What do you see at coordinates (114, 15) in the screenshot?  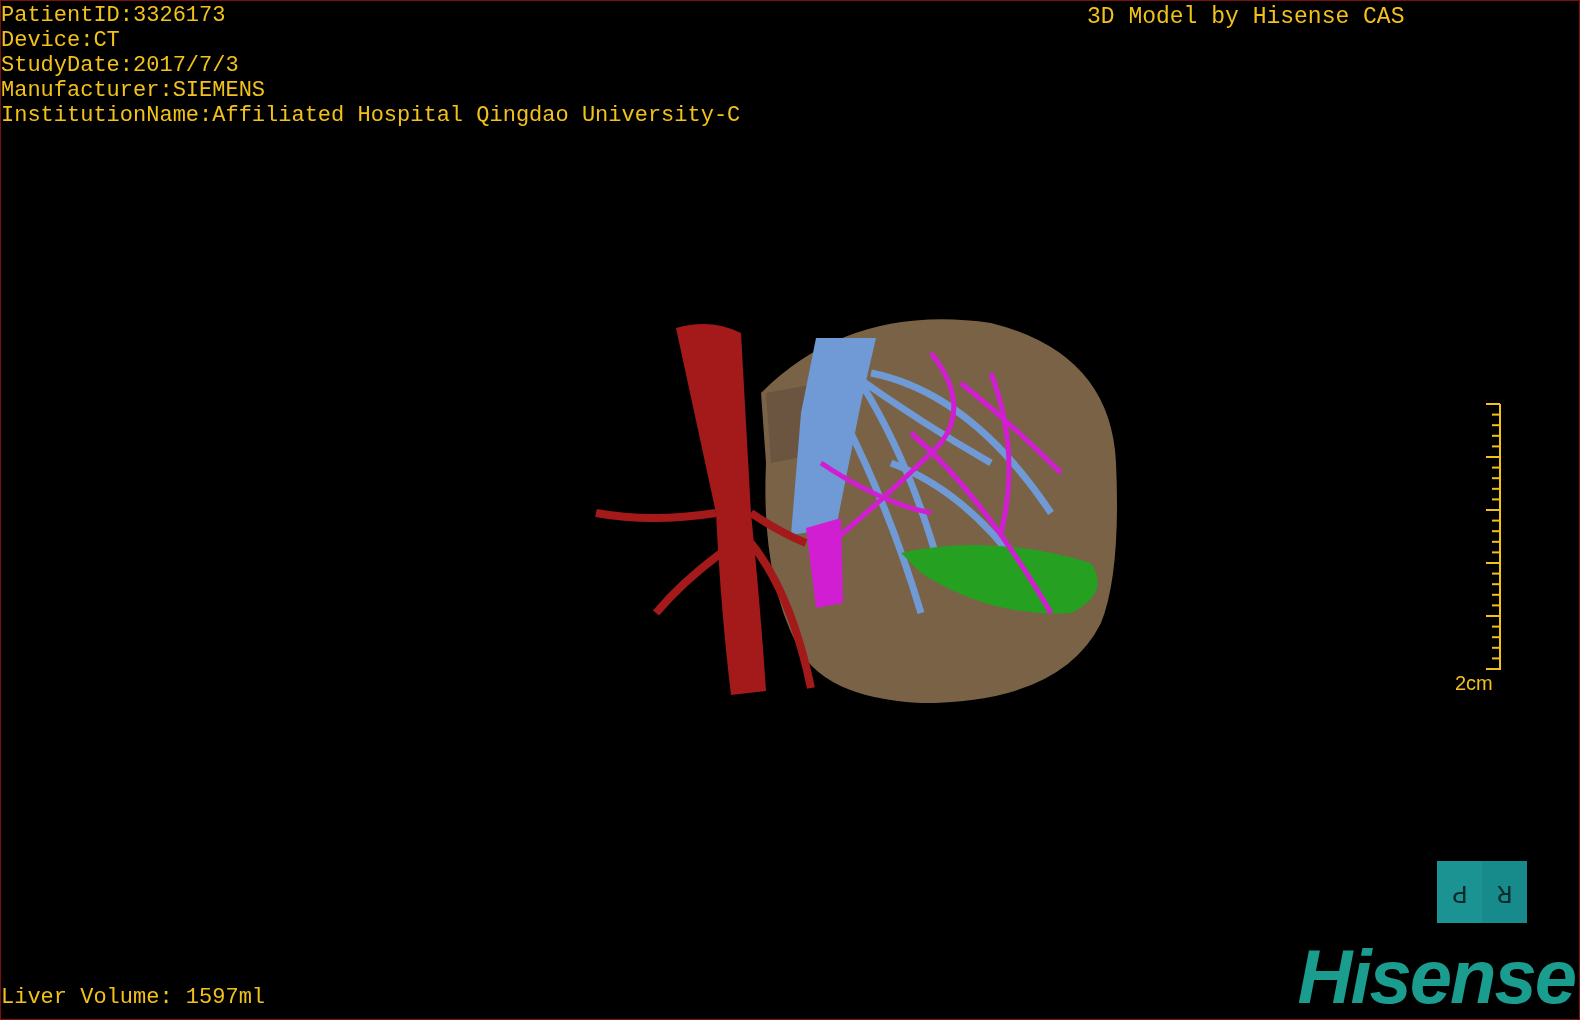 I see `patient-info-line: PatientID:3326173` at bounding box center [114, 15].